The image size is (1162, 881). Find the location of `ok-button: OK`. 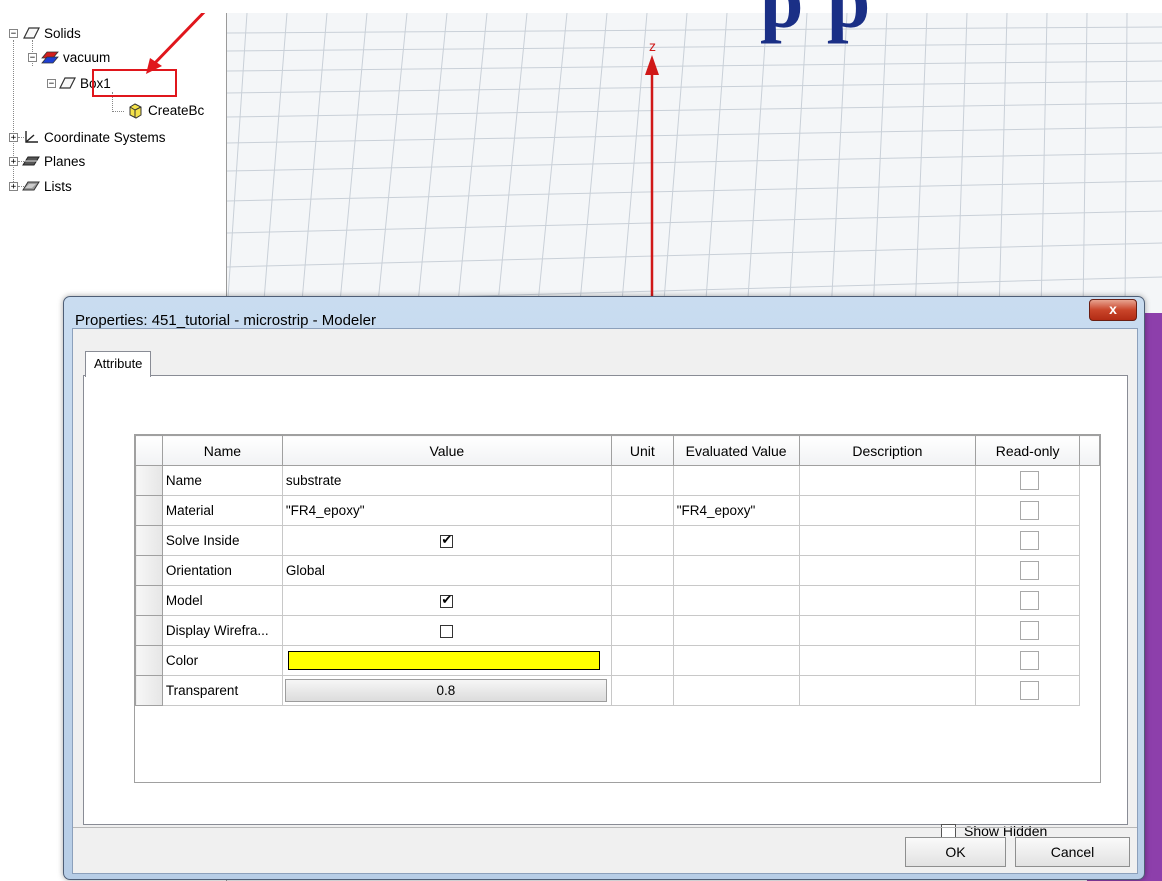

ok-button: OK is located at coordinates (955, 852).